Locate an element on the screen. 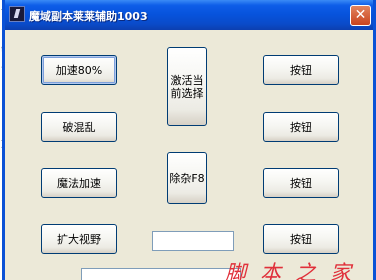  status-box is located at coordinates (161, 274).